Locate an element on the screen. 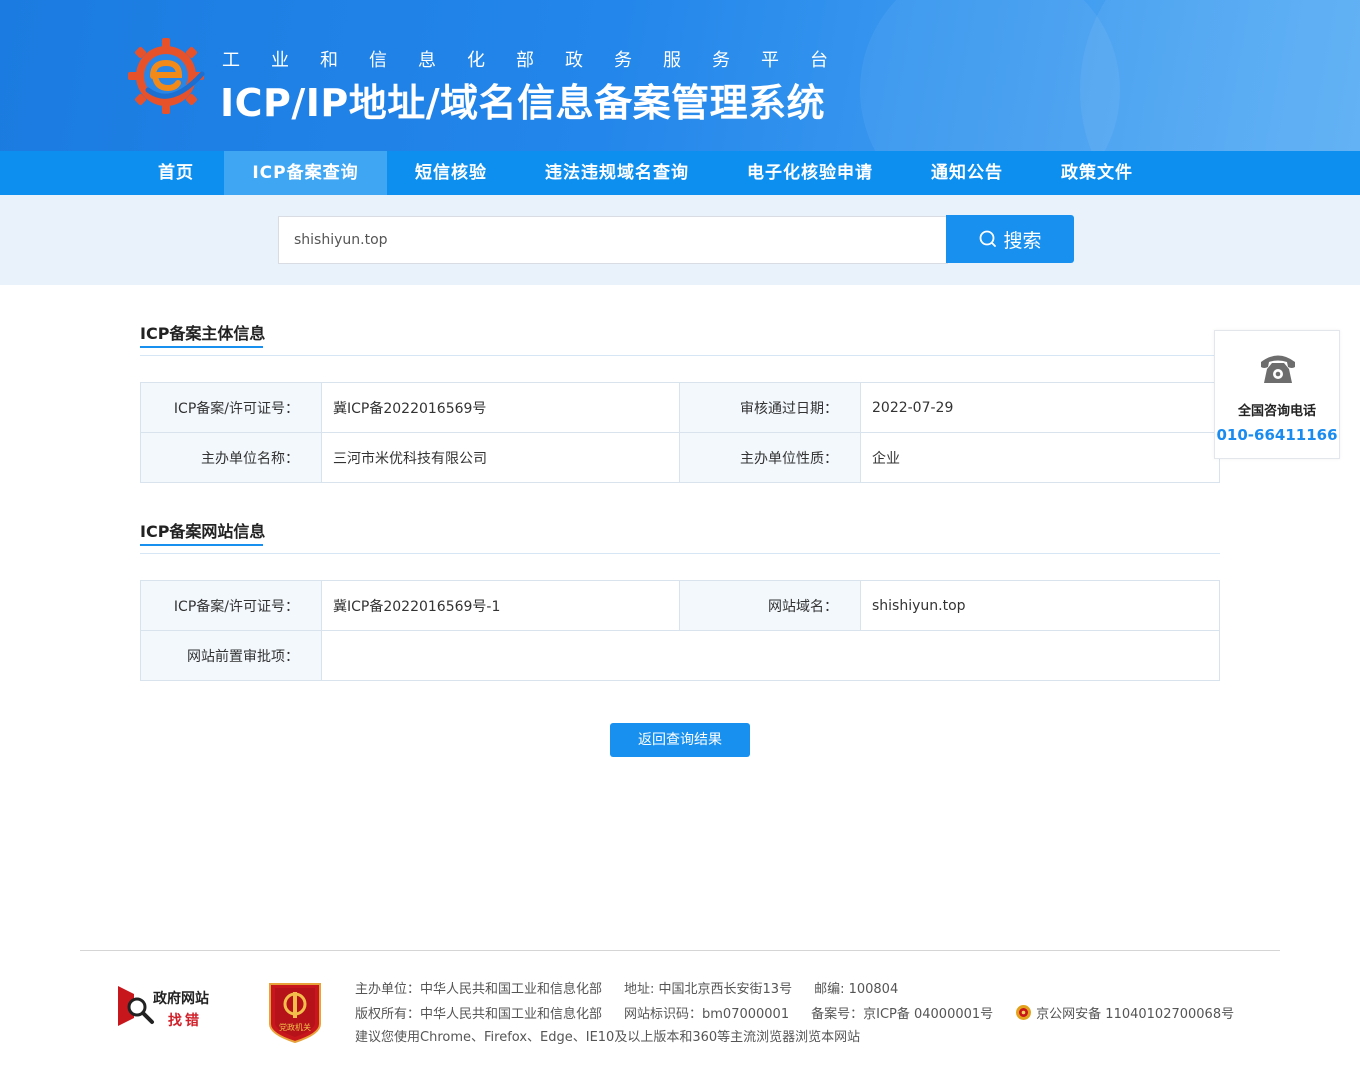  nav-item-illegal-domain: 违法违规域名查询 is located at coordinates (617, 173).